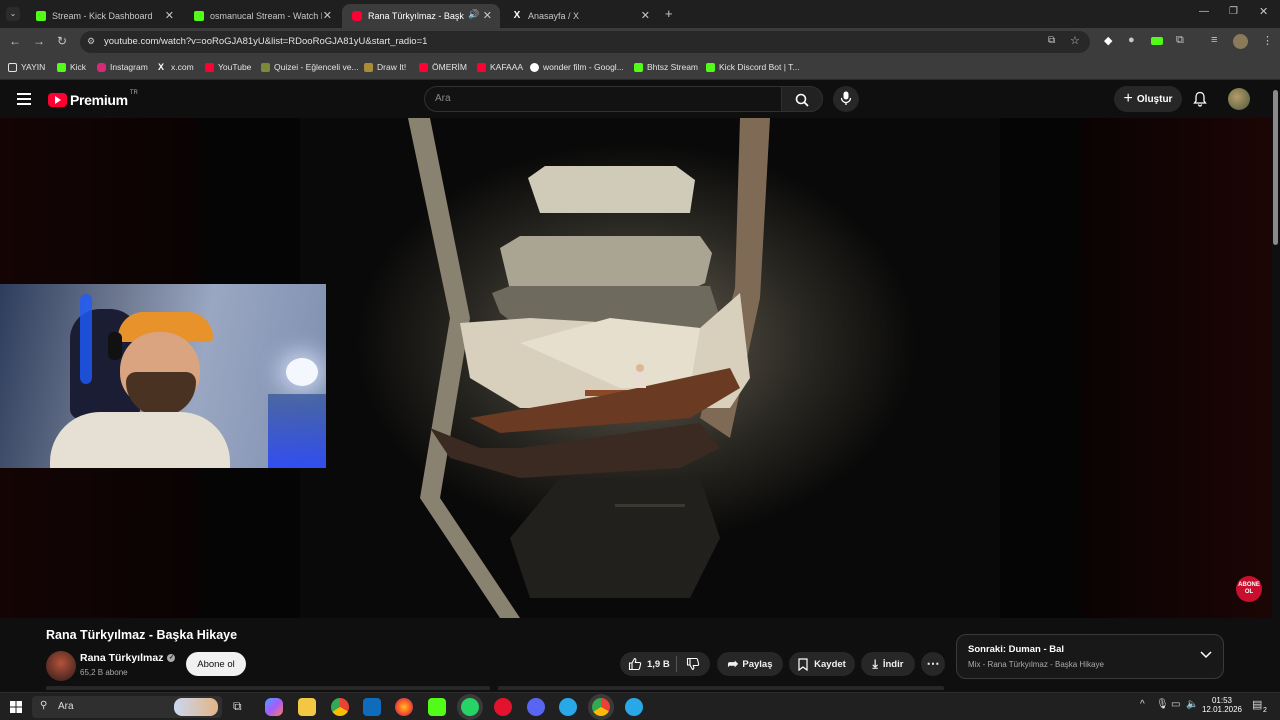 The width and height of the screenshot is (1280, 720). I want to click on subscribe-watermark: ABONE OL, so click(1249, 589).